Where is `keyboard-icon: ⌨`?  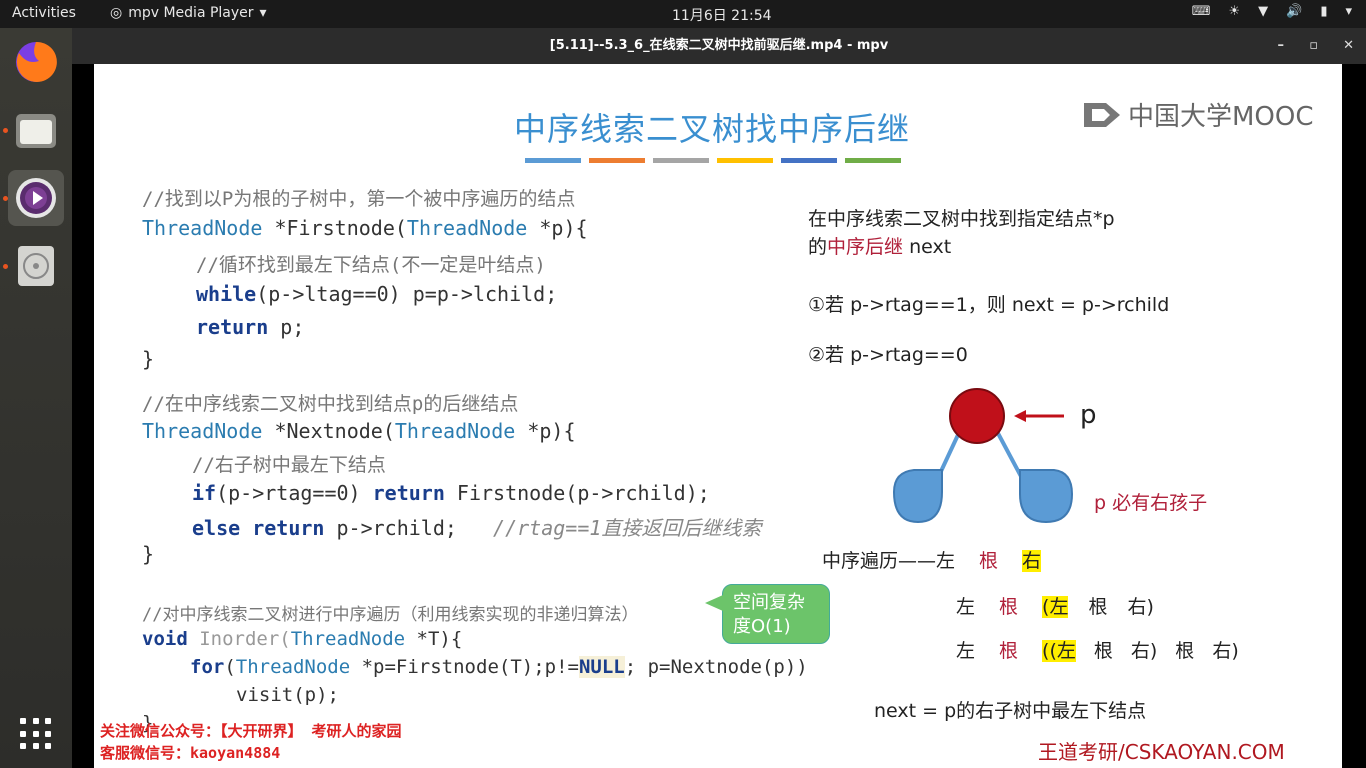 keyboard-icon: ⌨ is located at coordinates (1201, 11).